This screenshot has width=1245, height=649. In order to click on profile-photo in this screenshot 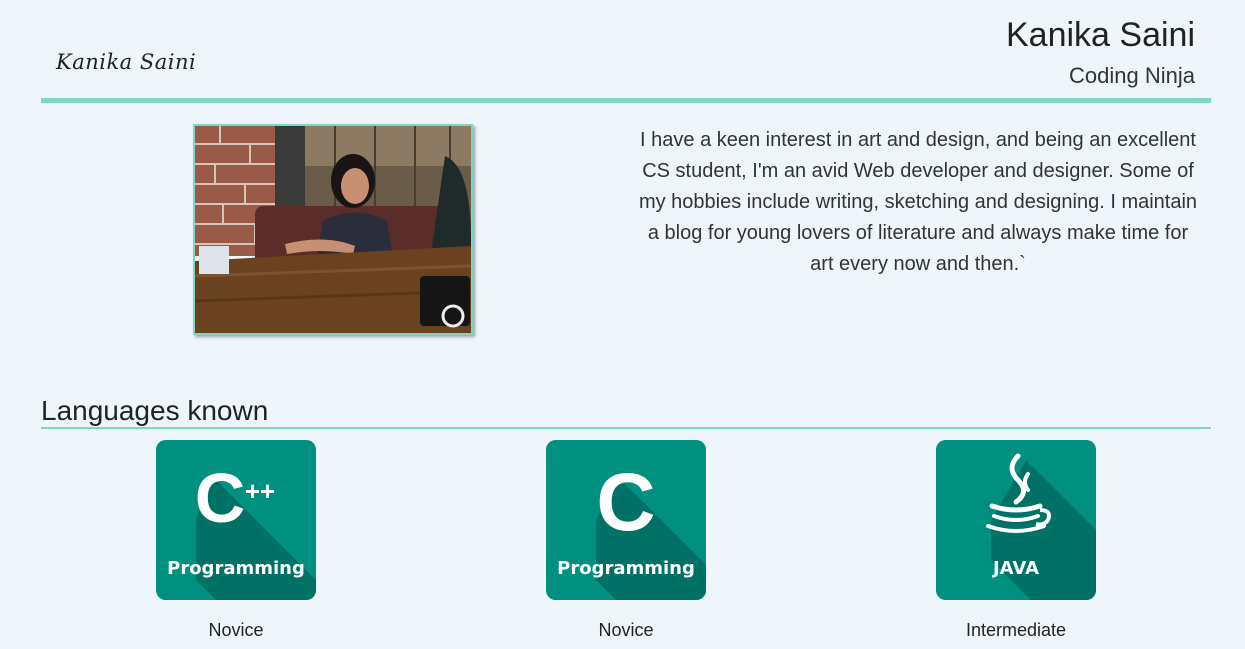, I will do `click(333, 229)`.